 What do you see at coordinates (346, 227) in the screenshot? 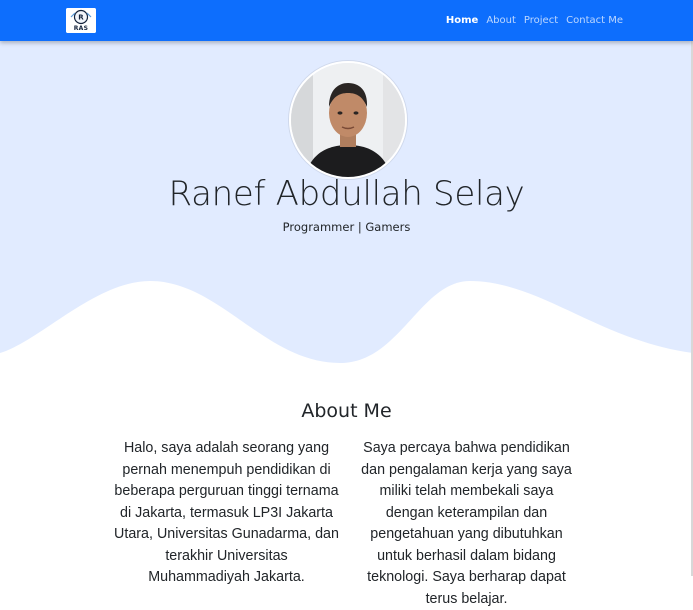
I see `hero-role: Programmer | Gamers` at bounding box center [346, 227].